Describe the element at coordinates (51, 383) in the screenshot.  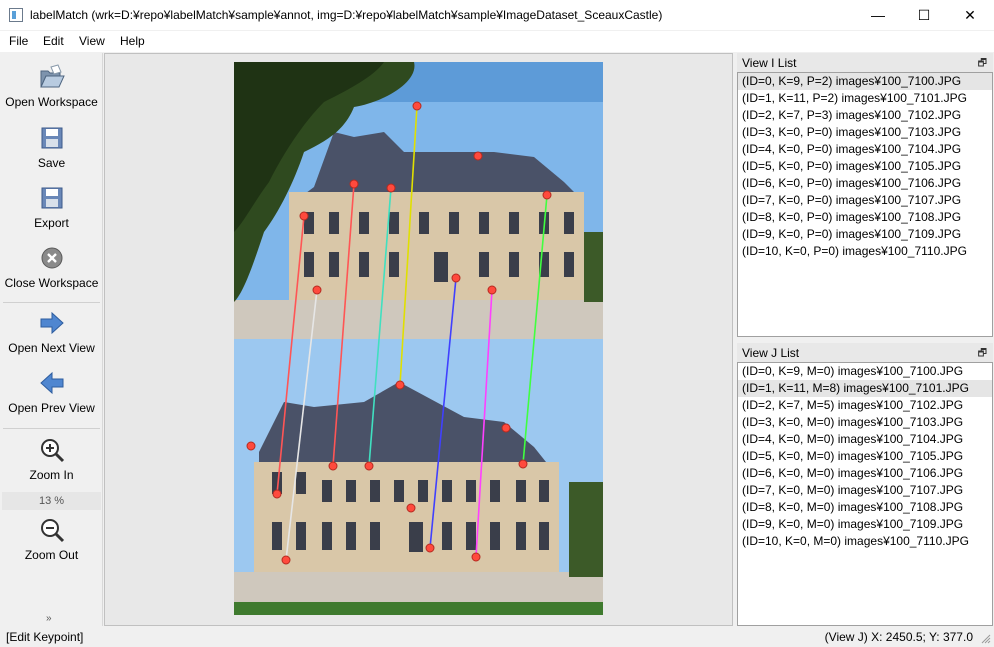
I see `arrow-left-icon` at that location.